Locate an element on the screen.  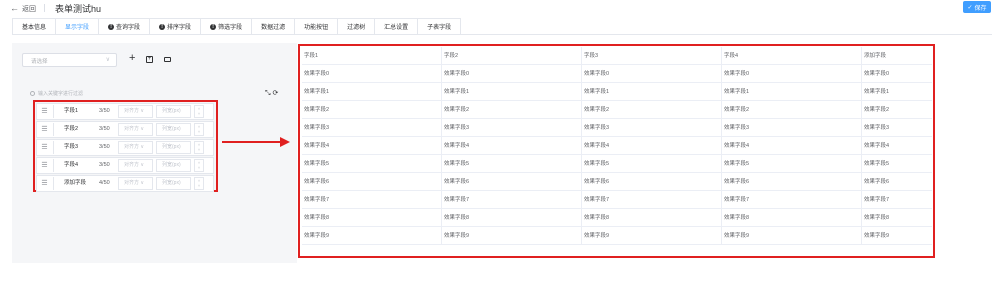
table-row: 效果字段2 效果字段2 效果字段2 效果字段2 效果字段2 is located at coordinates (617, 110).